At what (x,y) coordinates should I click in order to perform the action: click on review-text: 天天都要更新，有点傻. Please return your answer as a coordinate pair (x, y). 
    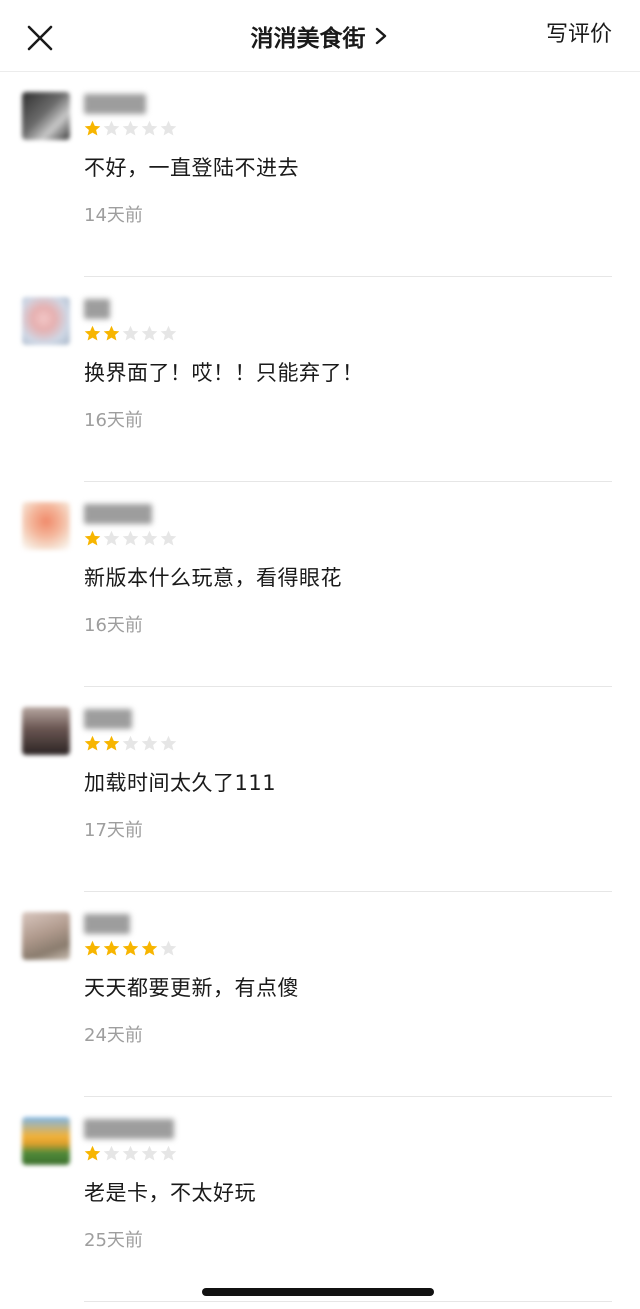
    Looking at the image, I should click on (191, 988).